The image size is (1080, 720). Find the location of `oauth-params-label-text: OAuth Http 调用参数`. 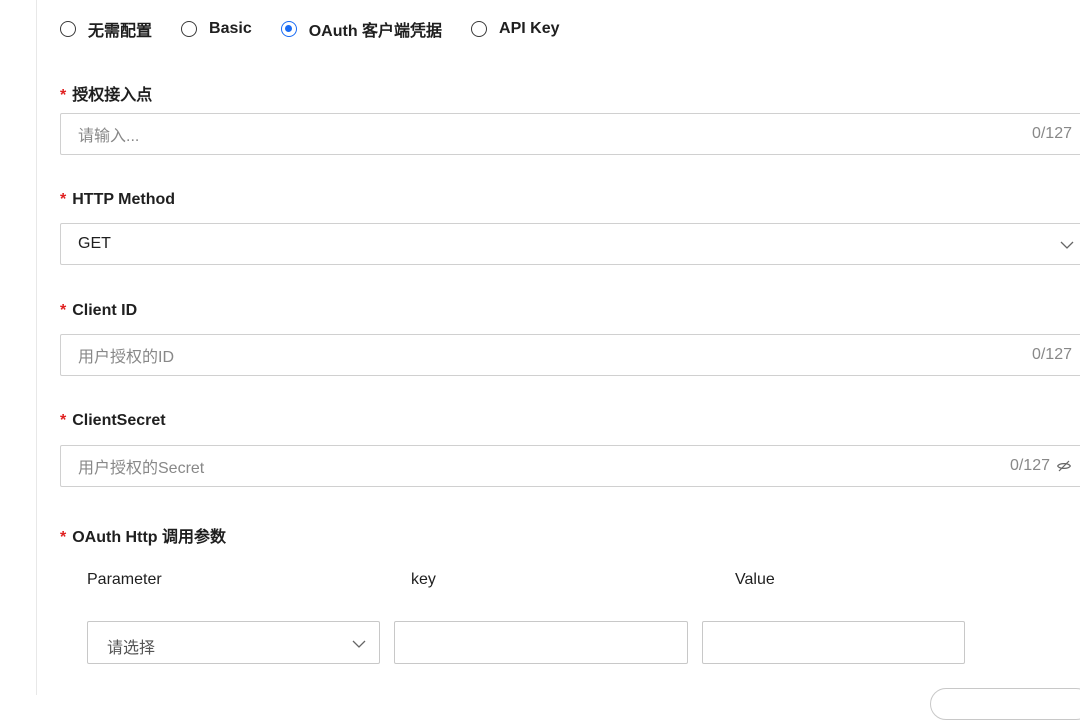

oauth-params-label-text: OAuth Http 调用参数 is located at coordinates (149, 537).